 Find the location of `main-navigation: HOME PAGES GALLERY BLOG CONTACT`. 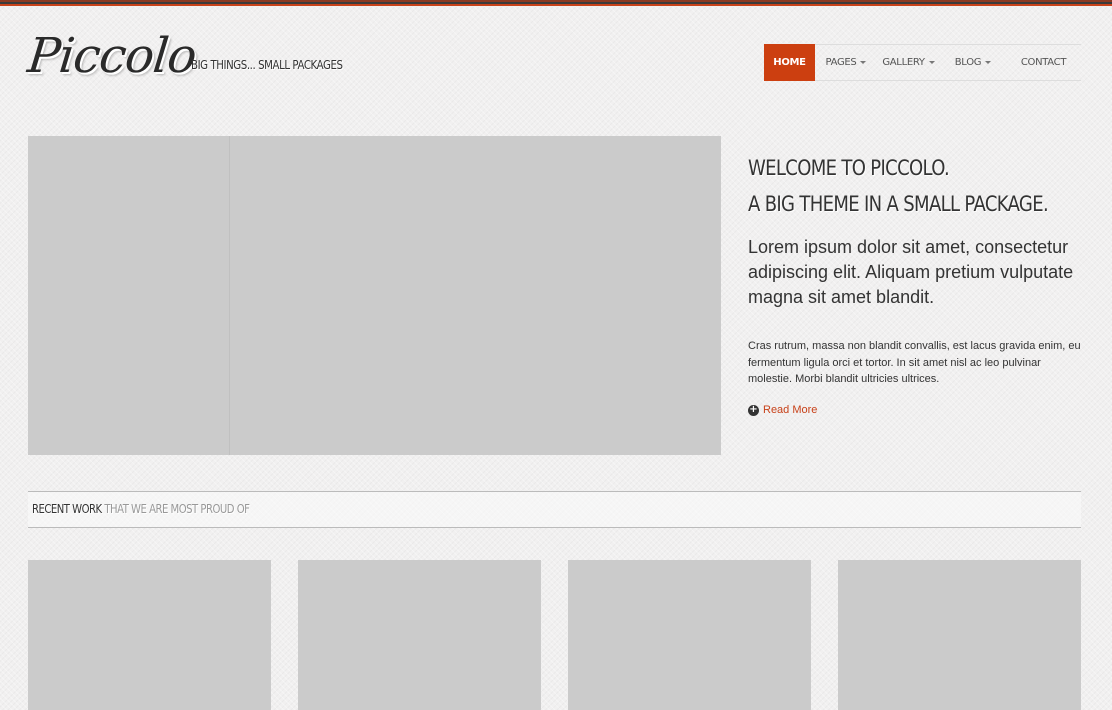

main-navigation: HOME PAGES GALLERY BLOG CONTACT is located at coordinates (922, 62).